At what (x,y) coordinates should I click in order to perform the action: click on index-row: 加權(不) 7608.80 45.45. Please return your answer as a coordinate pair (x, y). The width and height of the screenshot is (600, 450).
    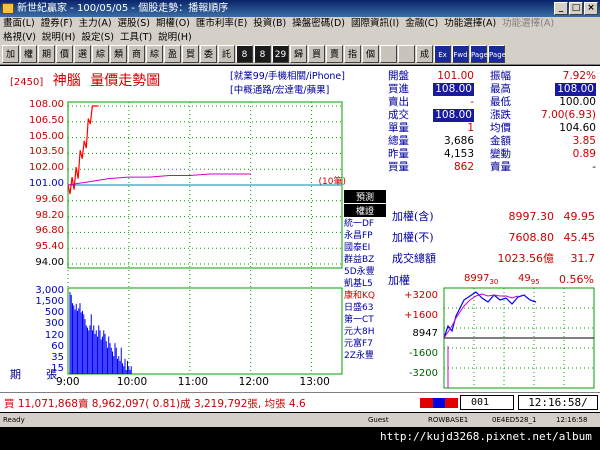
    Looking at the image, I should click on (492, 237).